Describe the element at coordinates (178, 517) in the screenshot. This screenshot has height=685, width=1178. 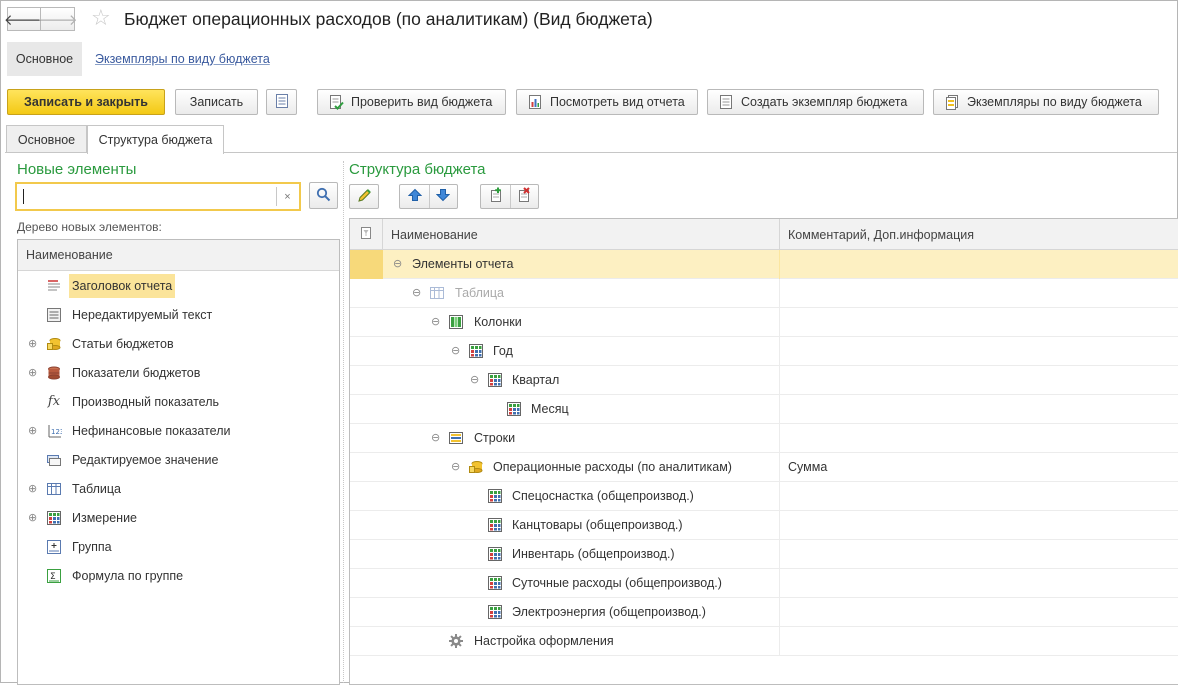
I see `tree-item-dimension: ⊕ Измерение` at that location.